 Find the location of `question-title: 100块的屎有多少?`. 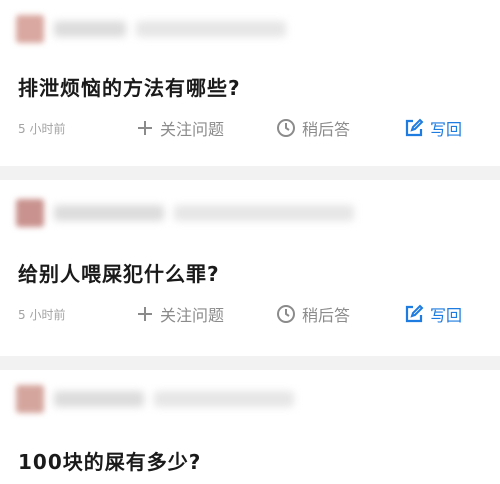

question-title: 100块的屎有多少? is located at coordinates (109, 460).